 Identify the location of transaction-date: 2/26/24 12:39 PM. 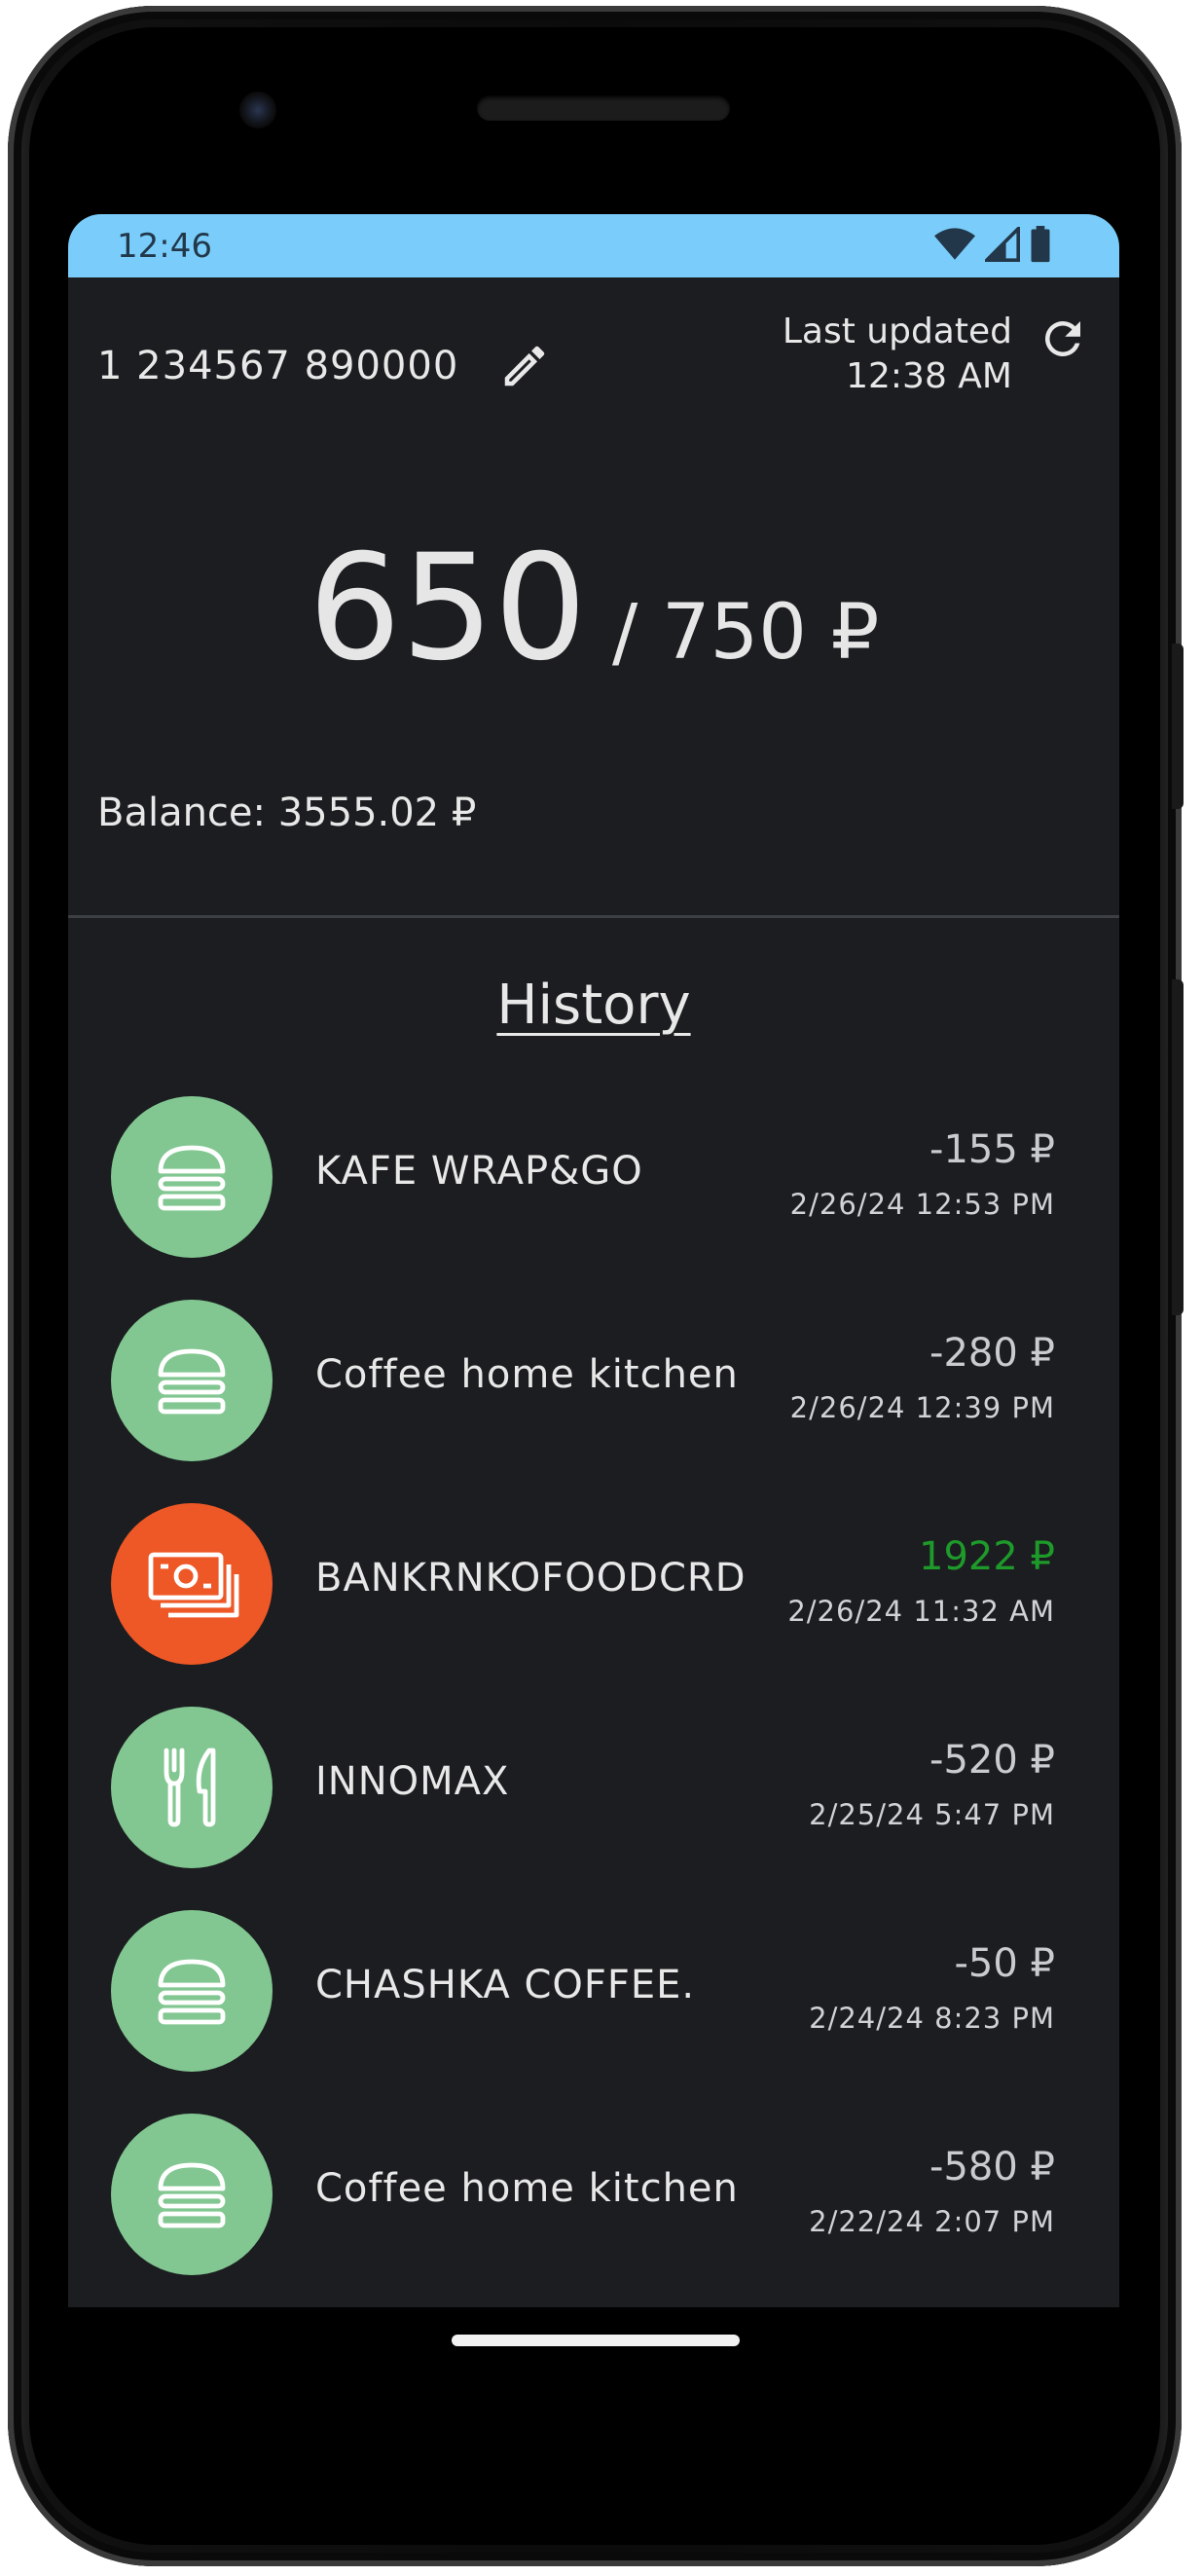
(922, 1407).